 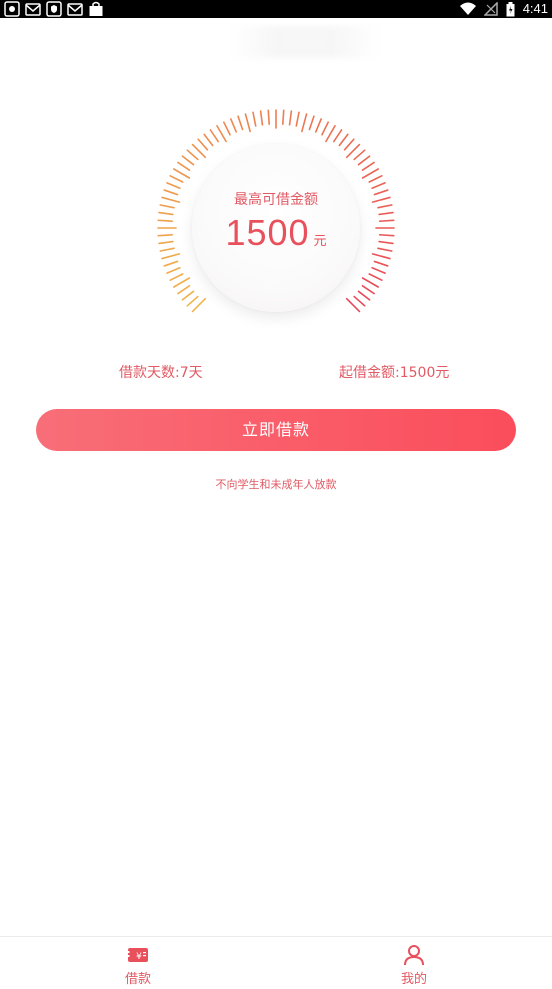 I want to click on borrow-now-button: 立即借款, so click(x=276, y=430).